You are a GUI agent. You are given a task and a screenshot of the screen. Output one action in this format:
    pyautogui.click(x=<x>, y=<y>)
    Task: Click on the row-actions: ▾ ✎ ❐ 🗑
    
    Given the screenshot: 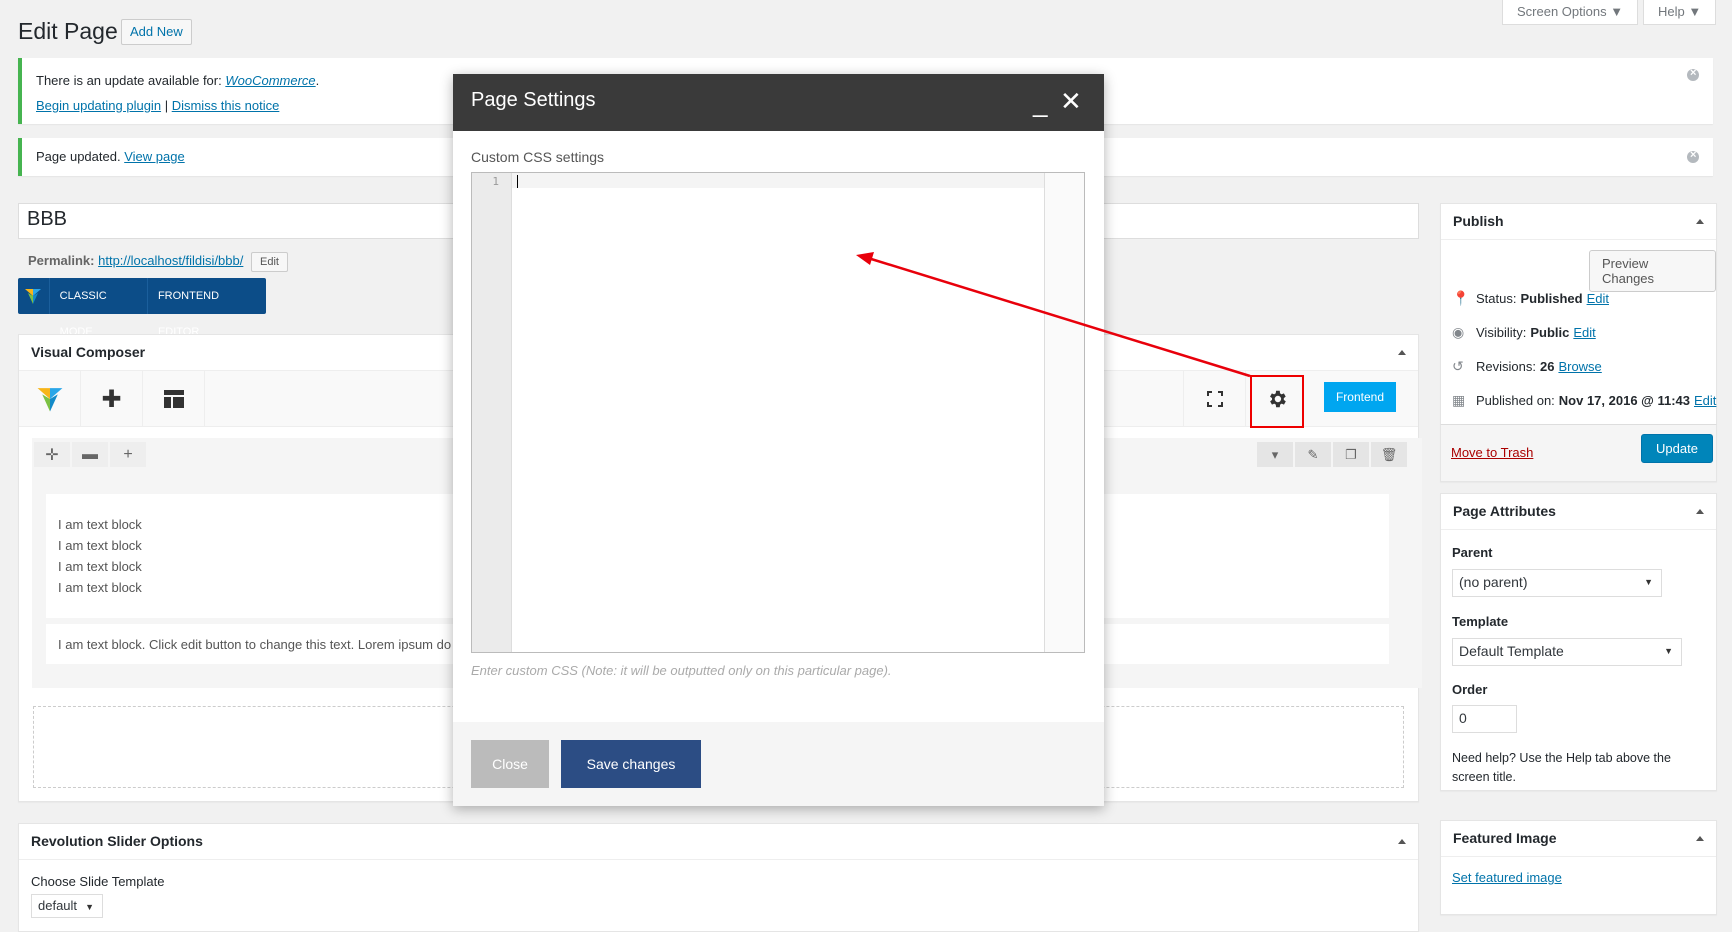 What is the action you would take?
    pyautogui.click(x=1331, y=454)
    